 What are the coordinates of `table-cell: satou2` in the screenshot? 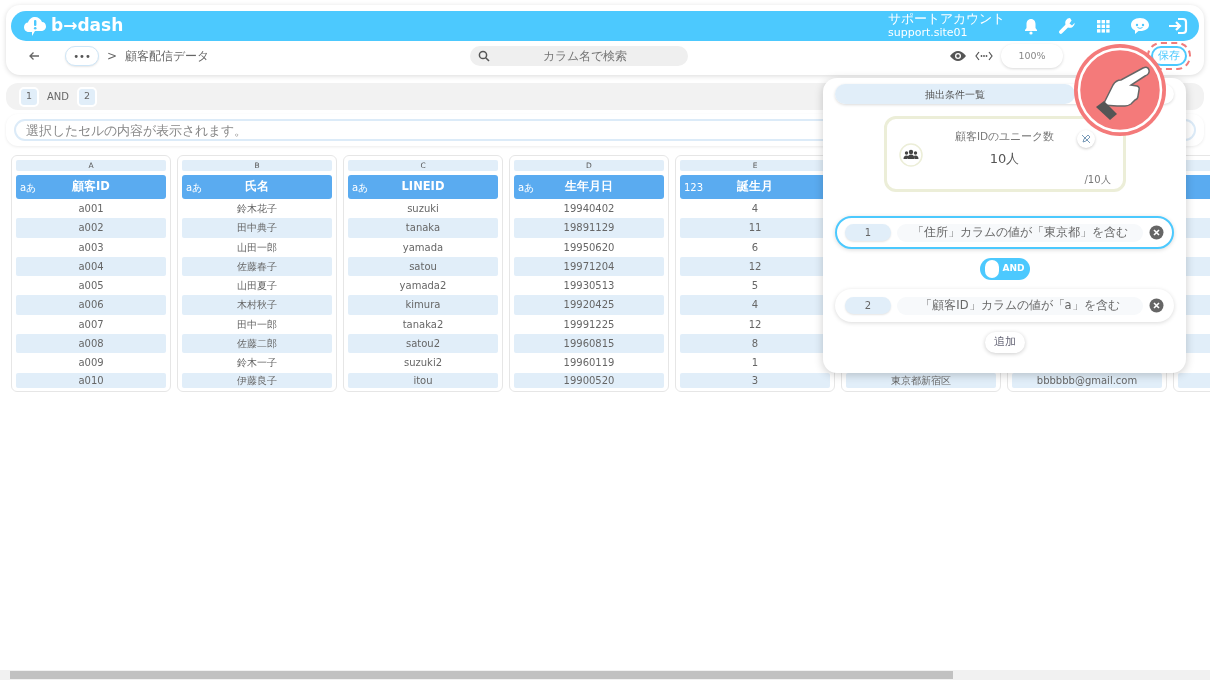 It's located at (423, 344).